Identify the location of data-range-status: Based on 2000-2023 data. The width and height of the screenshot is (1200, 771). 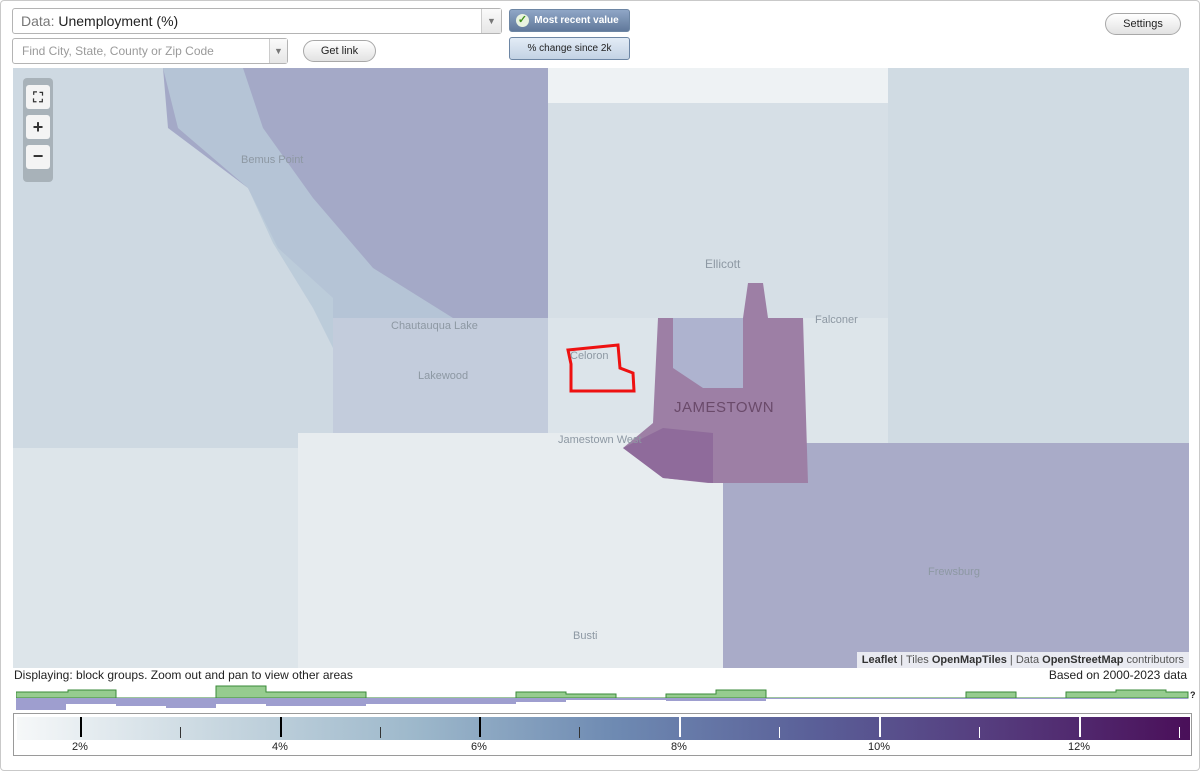
(1117, 675).